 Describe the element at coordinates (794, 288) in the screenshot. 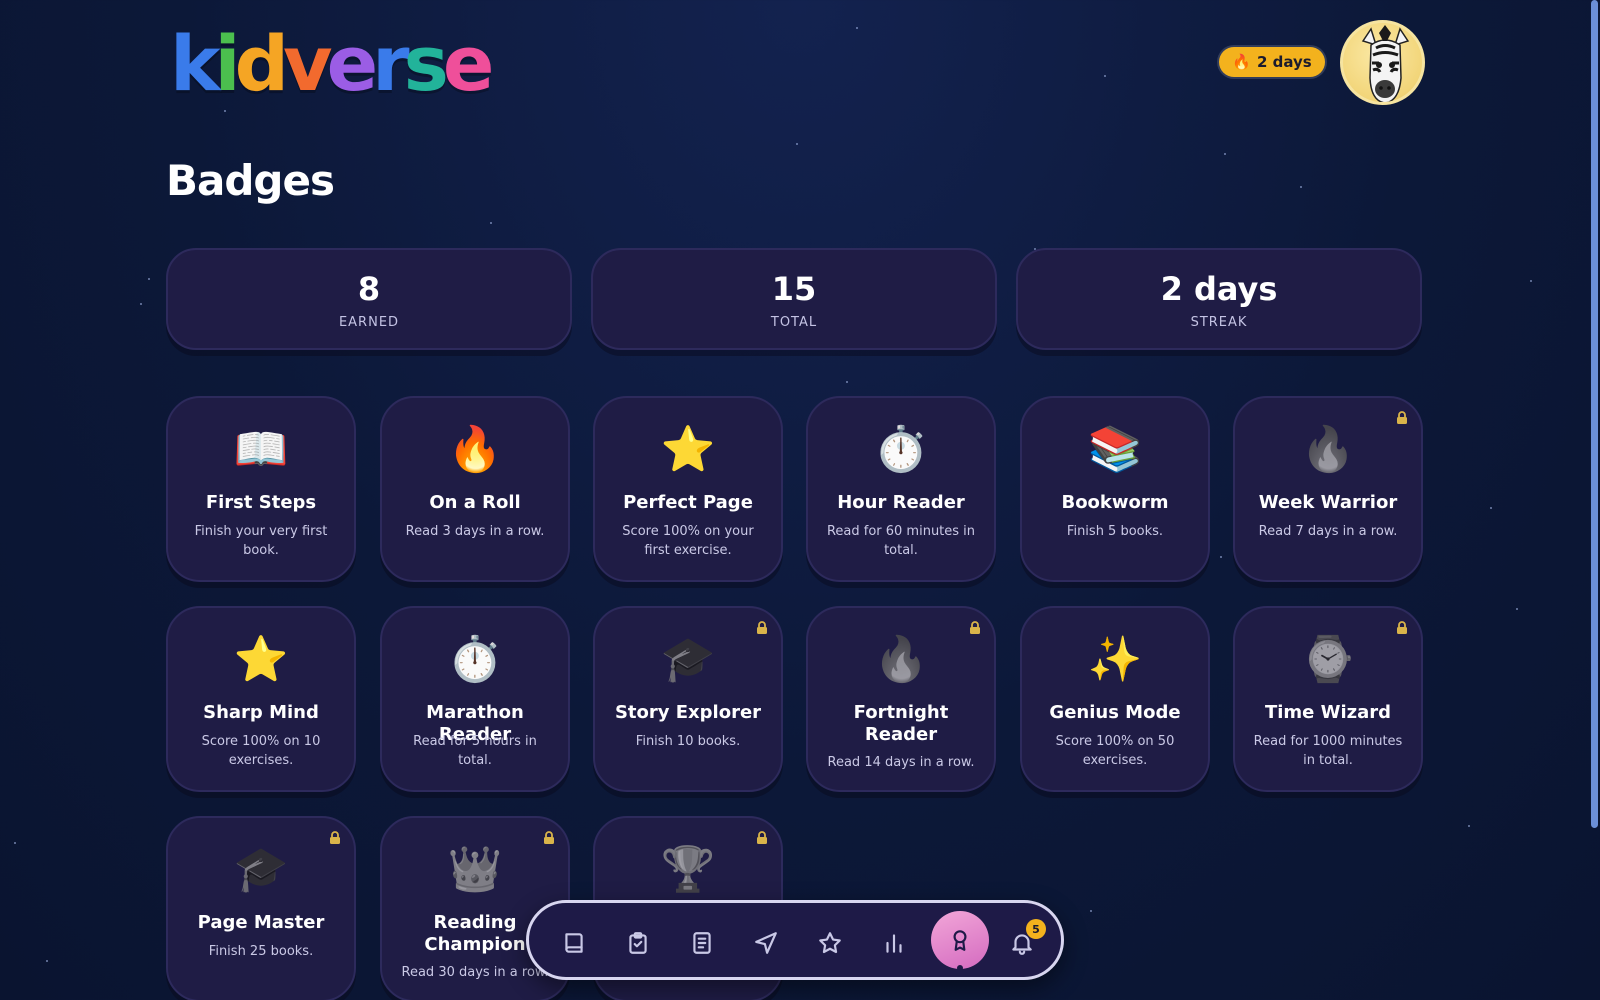

I see `stat-value: 15` at that location.